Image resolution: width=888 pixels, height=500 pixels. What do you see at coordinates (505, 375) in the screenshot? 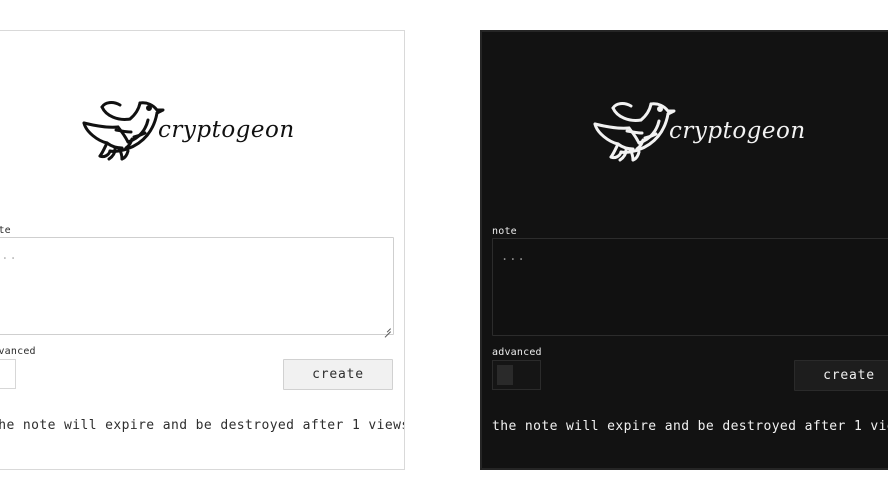
I see `toggle-knob` at bounding box center [505, 375].